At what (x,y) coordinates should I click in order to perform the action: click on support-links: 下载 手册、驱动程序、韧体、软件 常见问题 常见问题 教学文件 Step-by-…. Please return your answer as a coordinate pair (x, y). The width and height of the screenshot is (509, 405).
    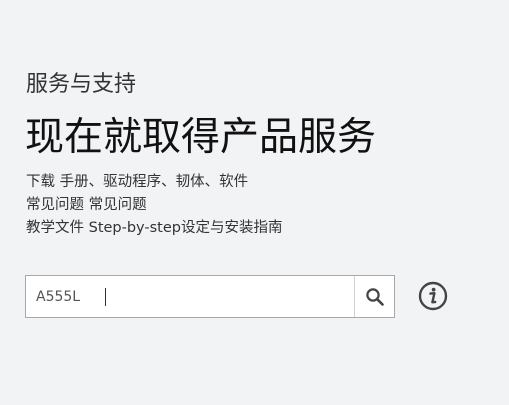
    Looking at the image, I should click on (154, 205).